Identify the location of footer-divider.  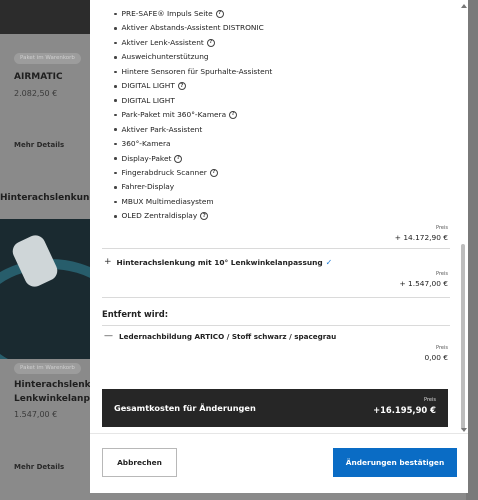
(279, 433).